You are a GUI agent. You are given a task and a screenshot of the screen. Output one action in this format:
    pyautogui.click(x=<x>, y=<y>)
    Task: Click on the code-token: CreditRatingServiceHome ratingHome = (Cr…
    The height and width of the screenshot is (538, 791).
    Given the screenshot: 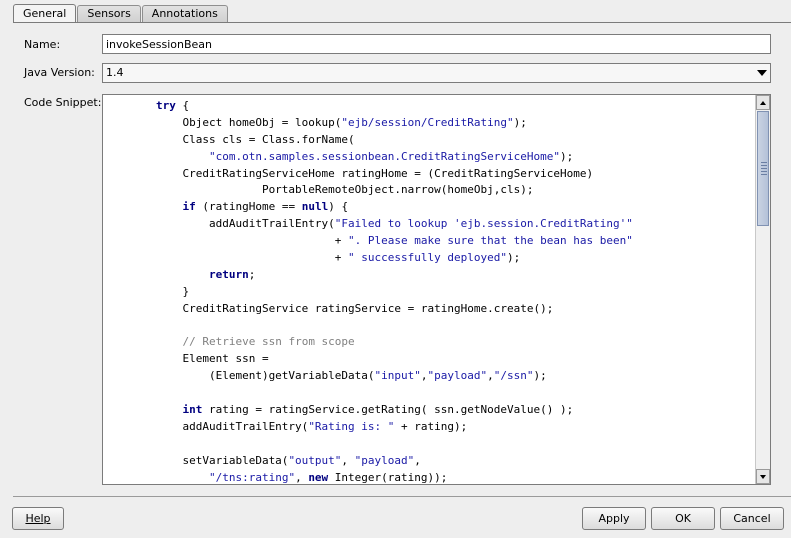 What is the action you would take?
    pyautogui.click(x=348, y=173)
    